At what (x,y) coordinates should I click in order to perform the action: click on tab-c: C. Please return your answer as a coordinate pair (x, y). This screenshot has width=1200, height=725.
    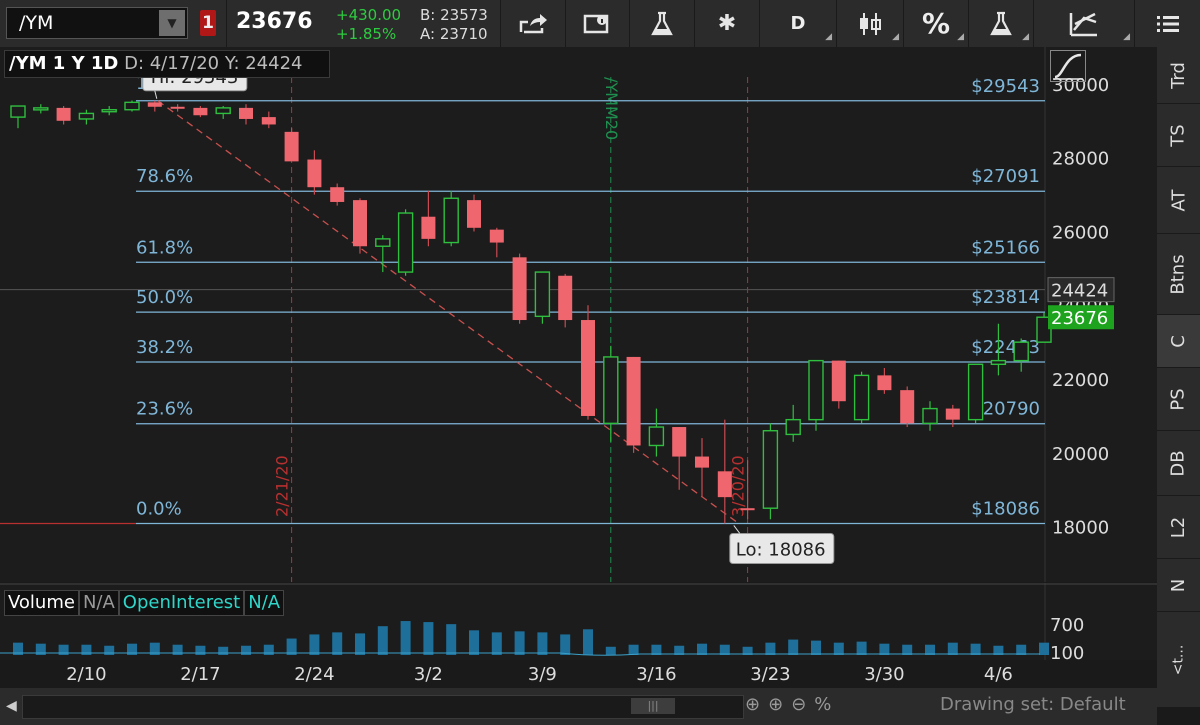
    Looking at the image, I should click on (1178, 341).